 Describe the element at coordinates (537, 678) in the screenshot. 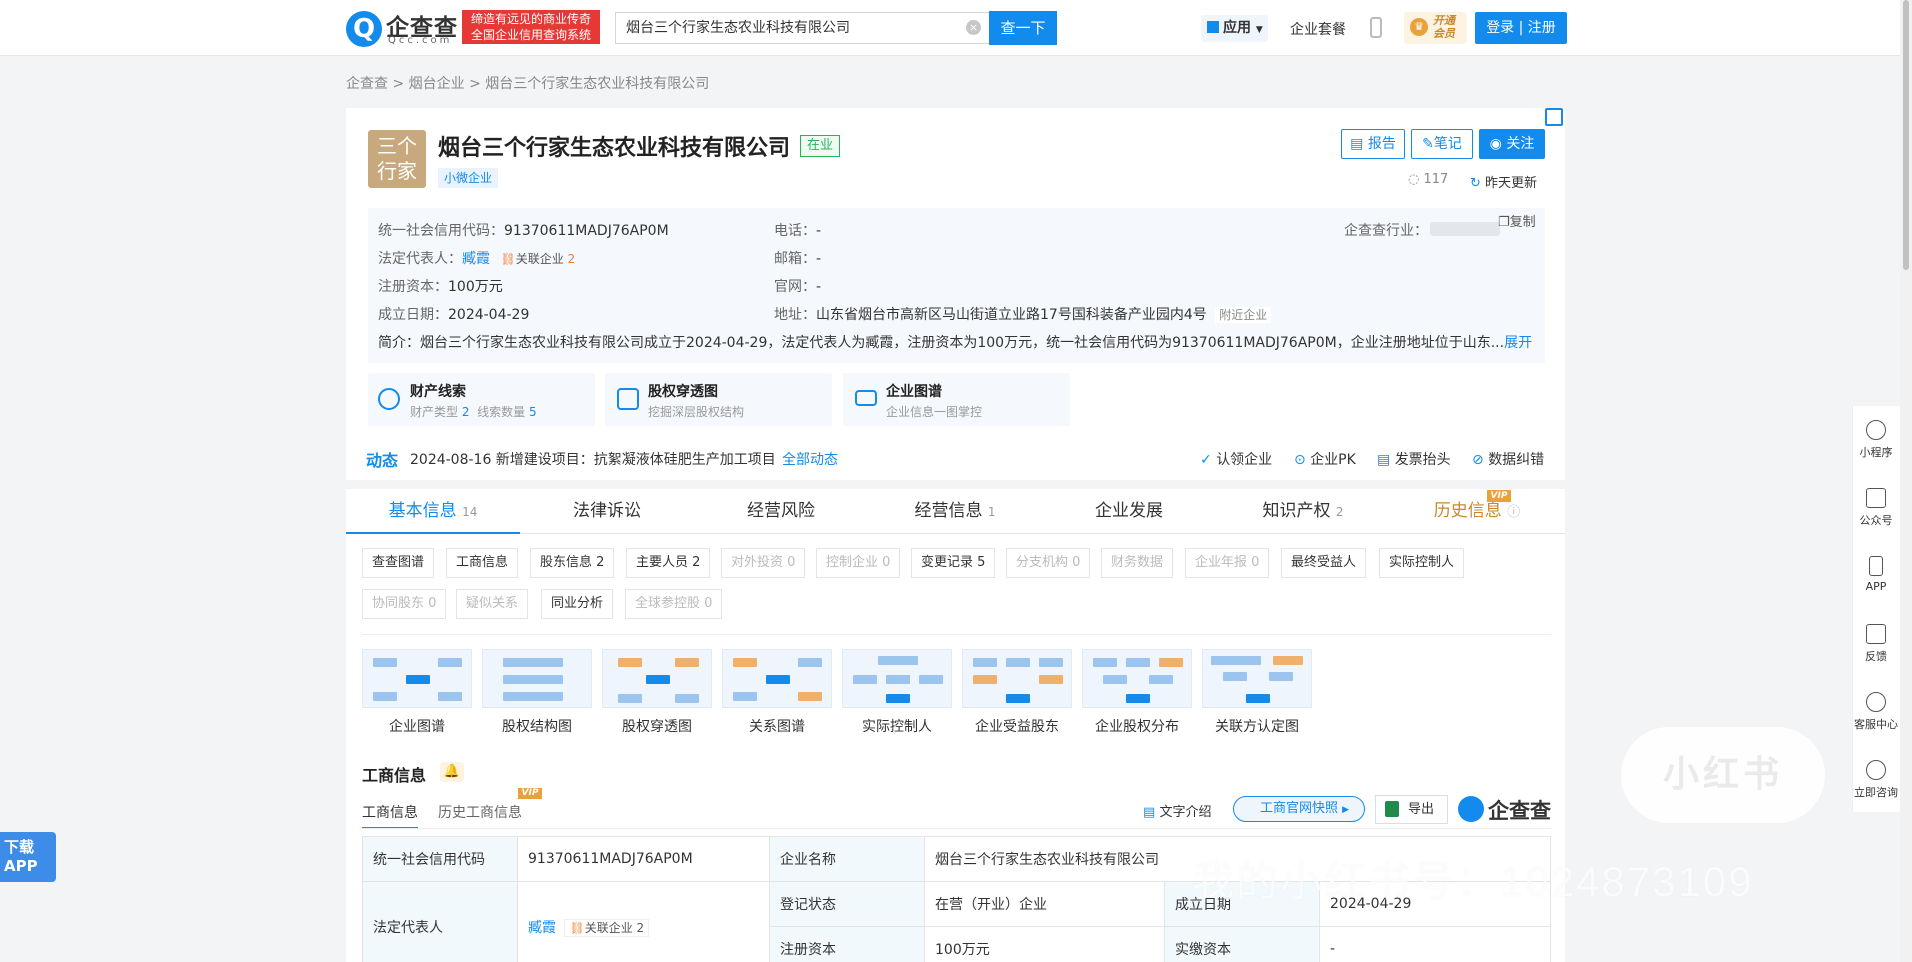

I see `equity-structure-thumb` at that location.